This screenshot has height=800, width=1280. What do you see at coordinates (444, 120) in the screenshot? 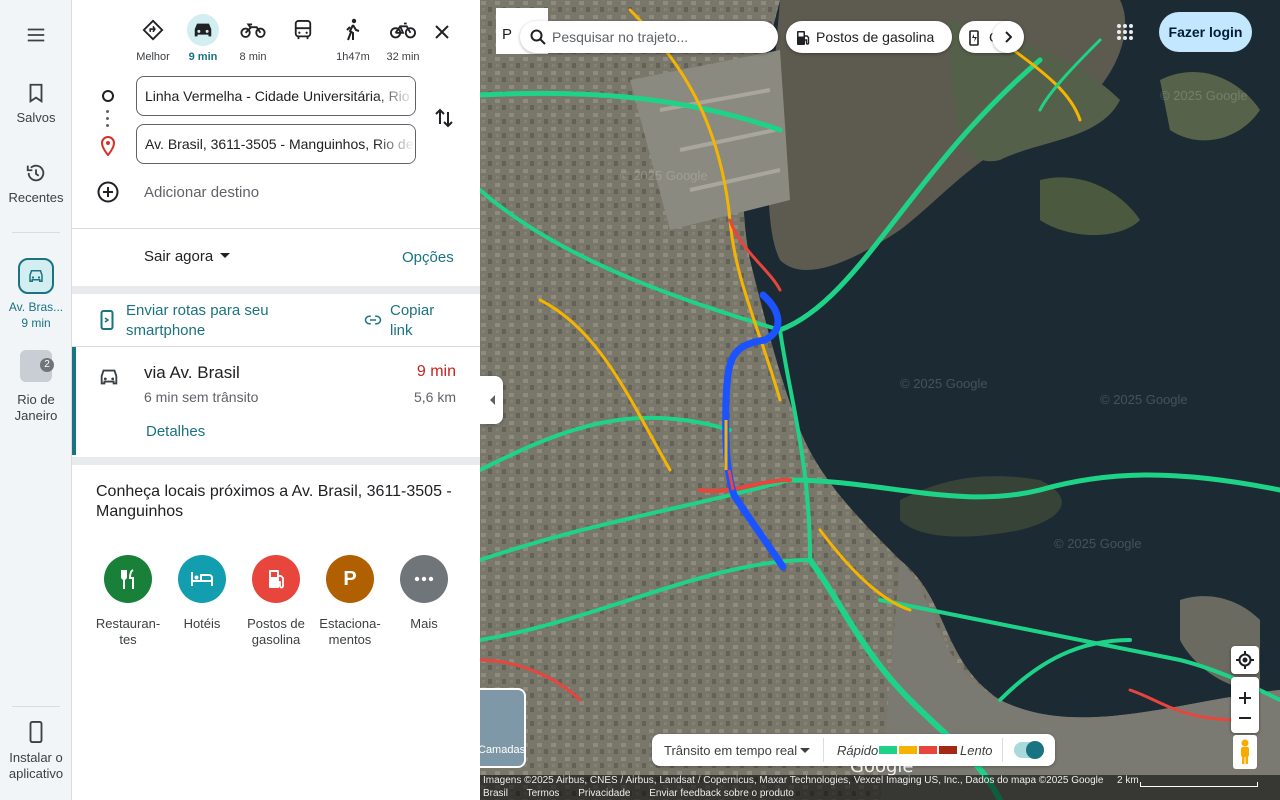
I see `swap-button` at bounding box center [444, 120].